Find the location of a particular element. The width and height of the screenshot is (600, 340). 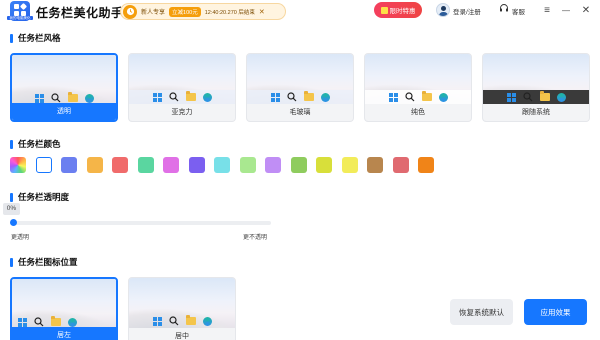

avatar is located at coordinates (443, 10).